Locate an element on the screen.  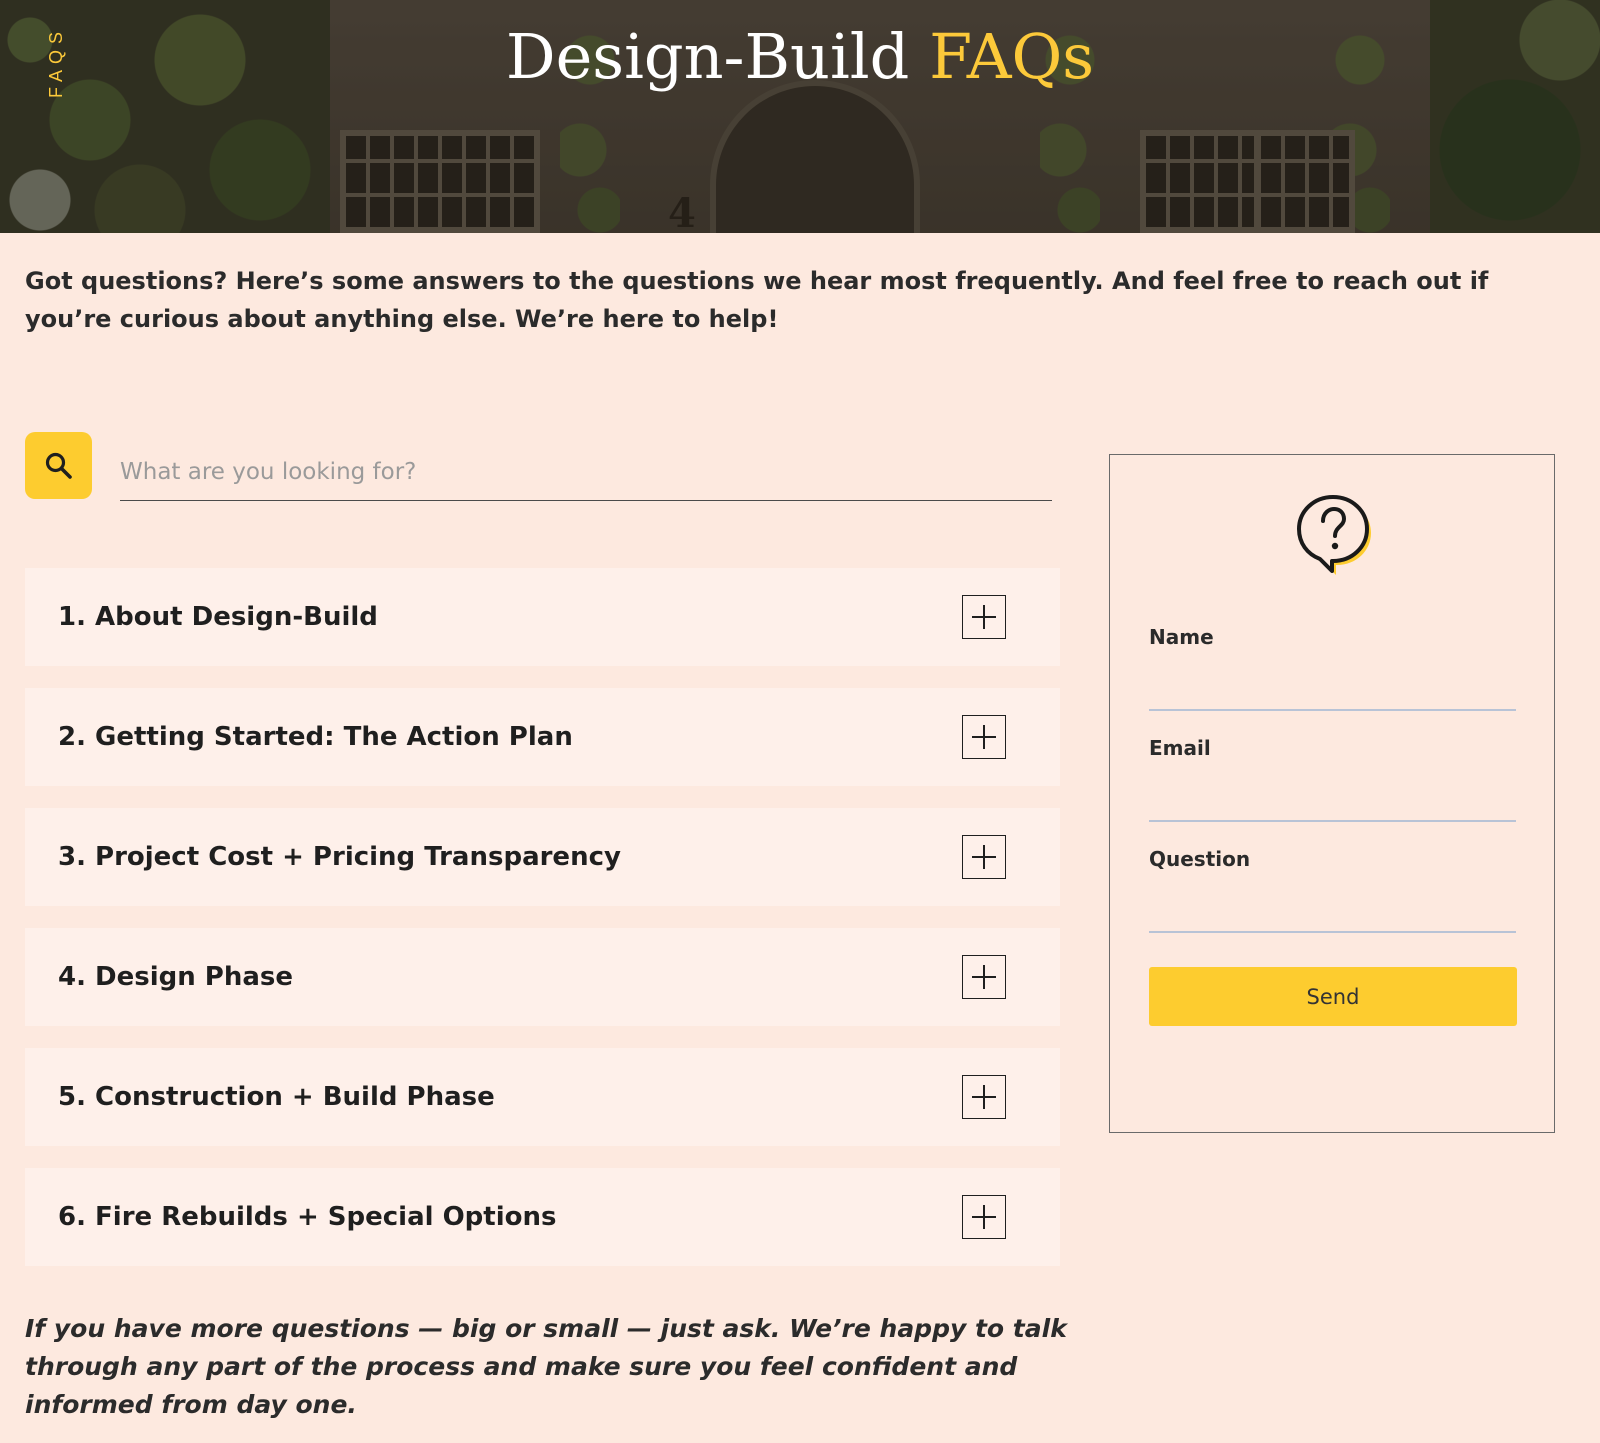
search-button is located at coordinates (58, 465).